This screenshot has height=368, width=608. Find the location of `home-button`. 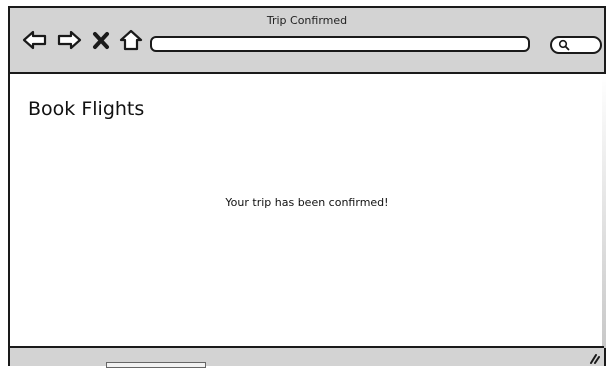

home-button is located at coordinates (131, 40).